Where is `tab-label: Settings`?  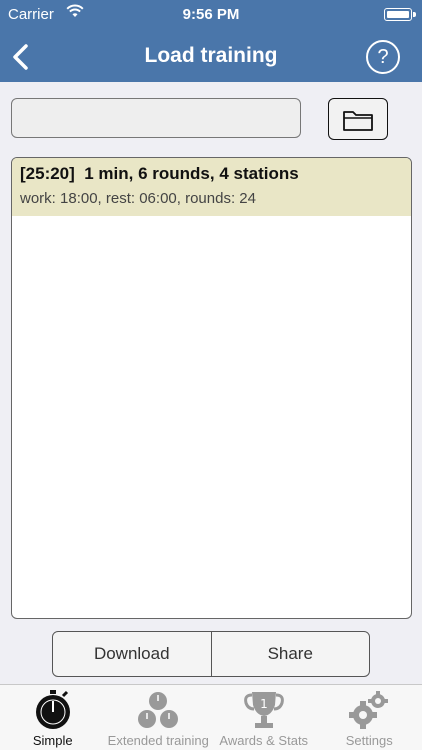
tab-label: Settings is located at coordinates (369, 740).